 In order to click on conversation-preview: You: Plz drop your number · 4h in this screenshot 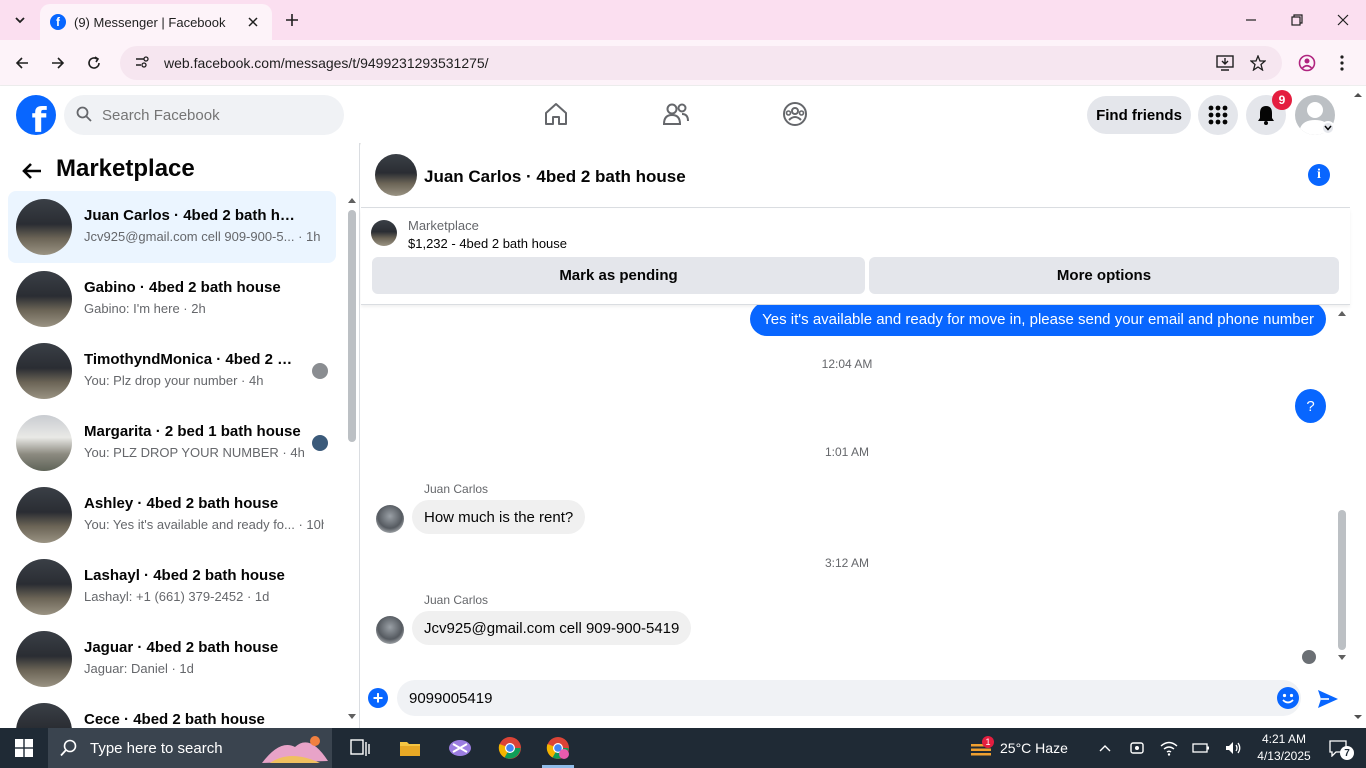, I will do `click(174, 380)`.